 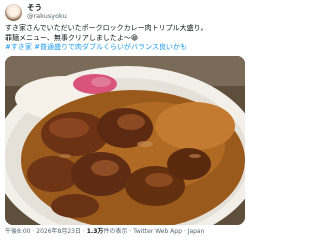 I want to click on avatar, so click(x=13, y=12).